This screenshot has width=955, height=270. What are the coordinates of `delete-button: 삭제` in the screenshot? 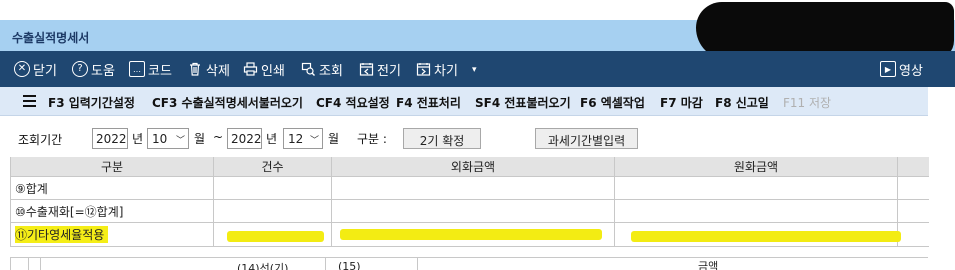 It's located at (208, 69).